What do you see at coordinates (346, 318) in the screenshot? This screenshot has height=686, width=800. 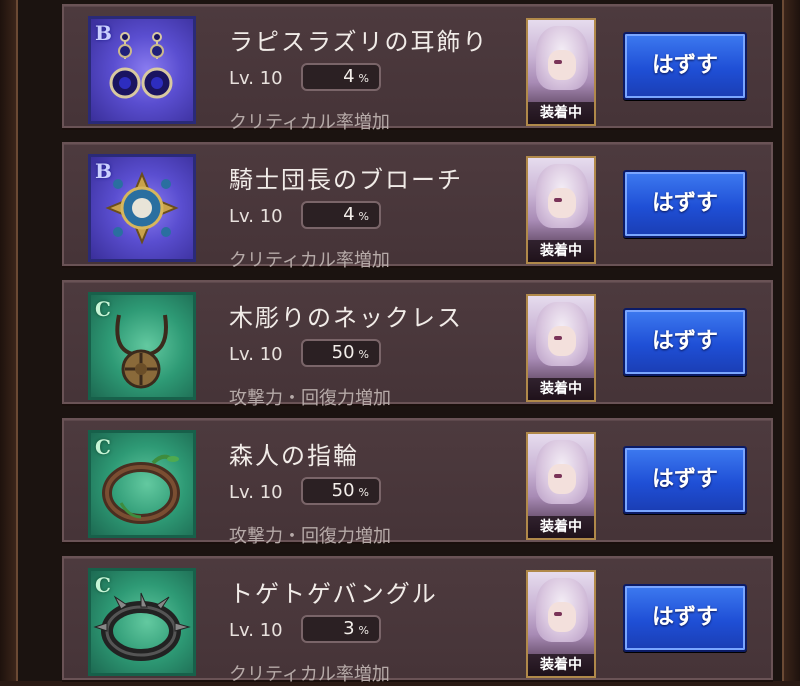 I see `item-name: 木彫りのネックレス` at bounding box center [346, 318].